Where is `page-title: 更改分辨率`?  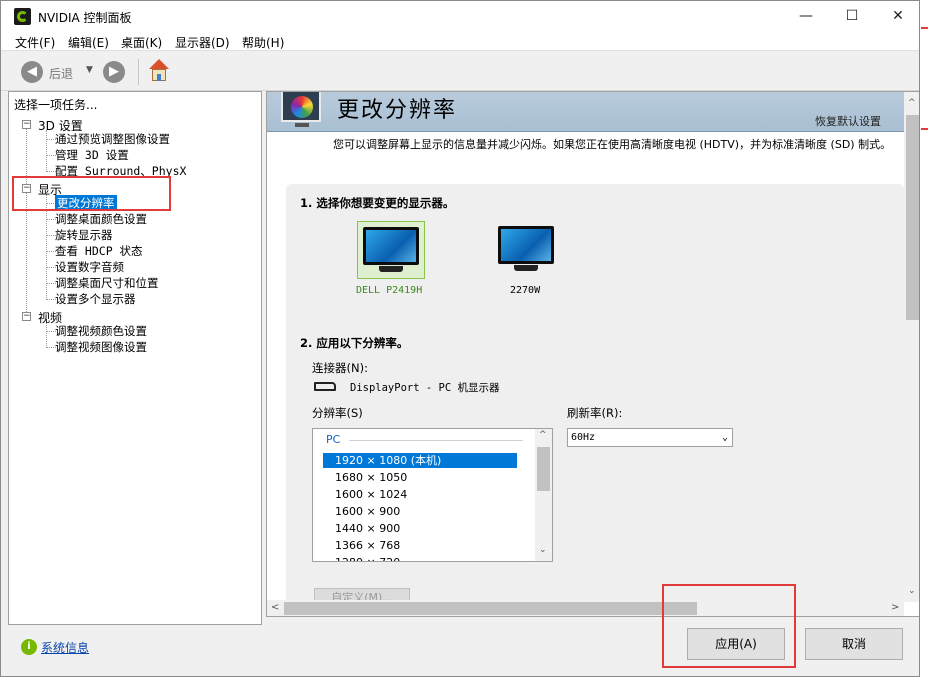 page-title: 更改分辨率 is located at coordinates (397, 110).